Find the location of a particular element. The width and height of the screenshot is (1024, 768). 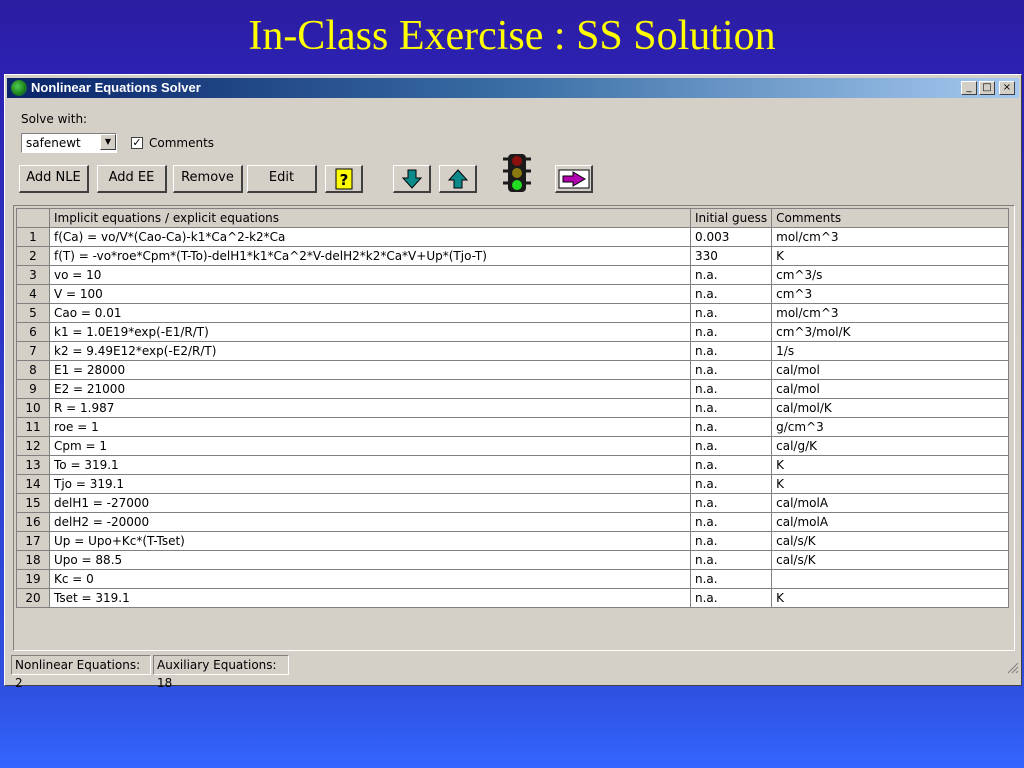

initial-guess-cell: 330 is located at coordinates (731, 256).